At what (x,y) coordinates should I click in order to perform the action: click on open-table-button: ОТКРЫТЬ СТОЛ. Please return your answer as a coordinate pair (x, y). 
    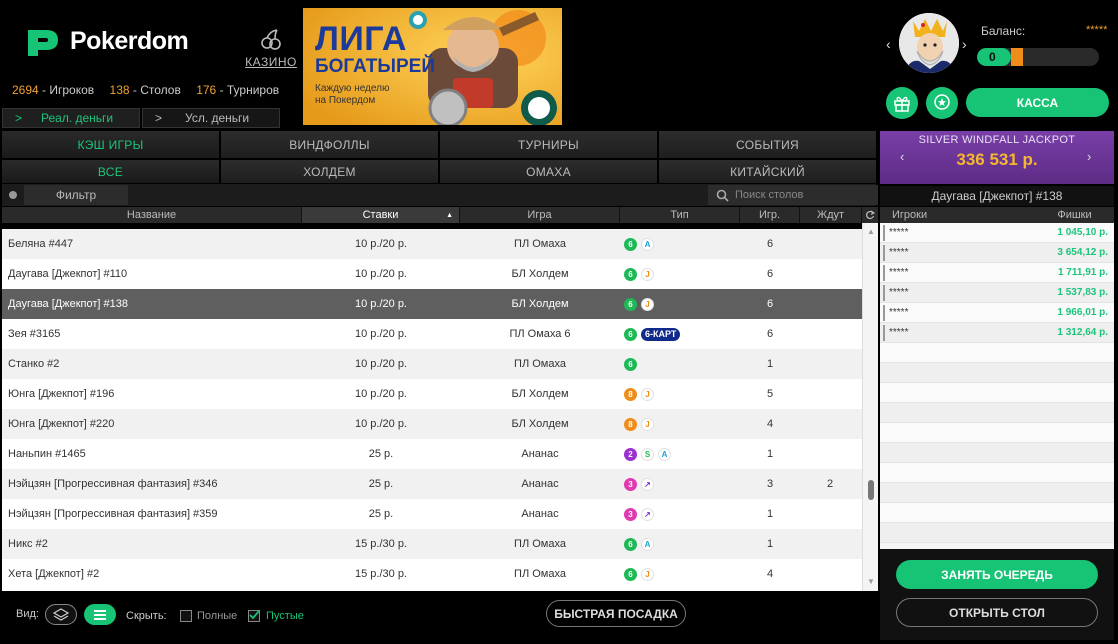
    Looking at the image, I should click on (997, 612).